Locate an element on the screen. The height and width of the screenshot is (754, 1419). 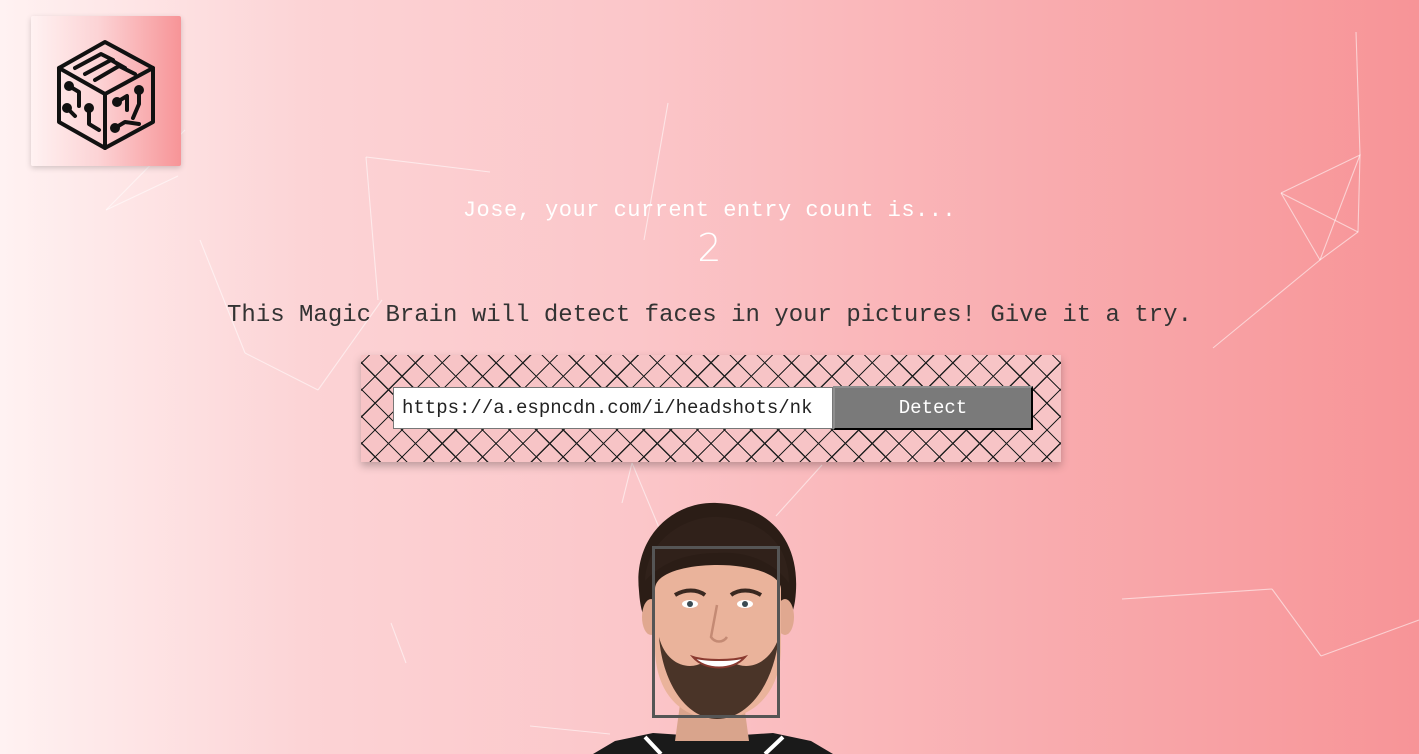
image-url-form: Detect is located at coordinates (711, 408).